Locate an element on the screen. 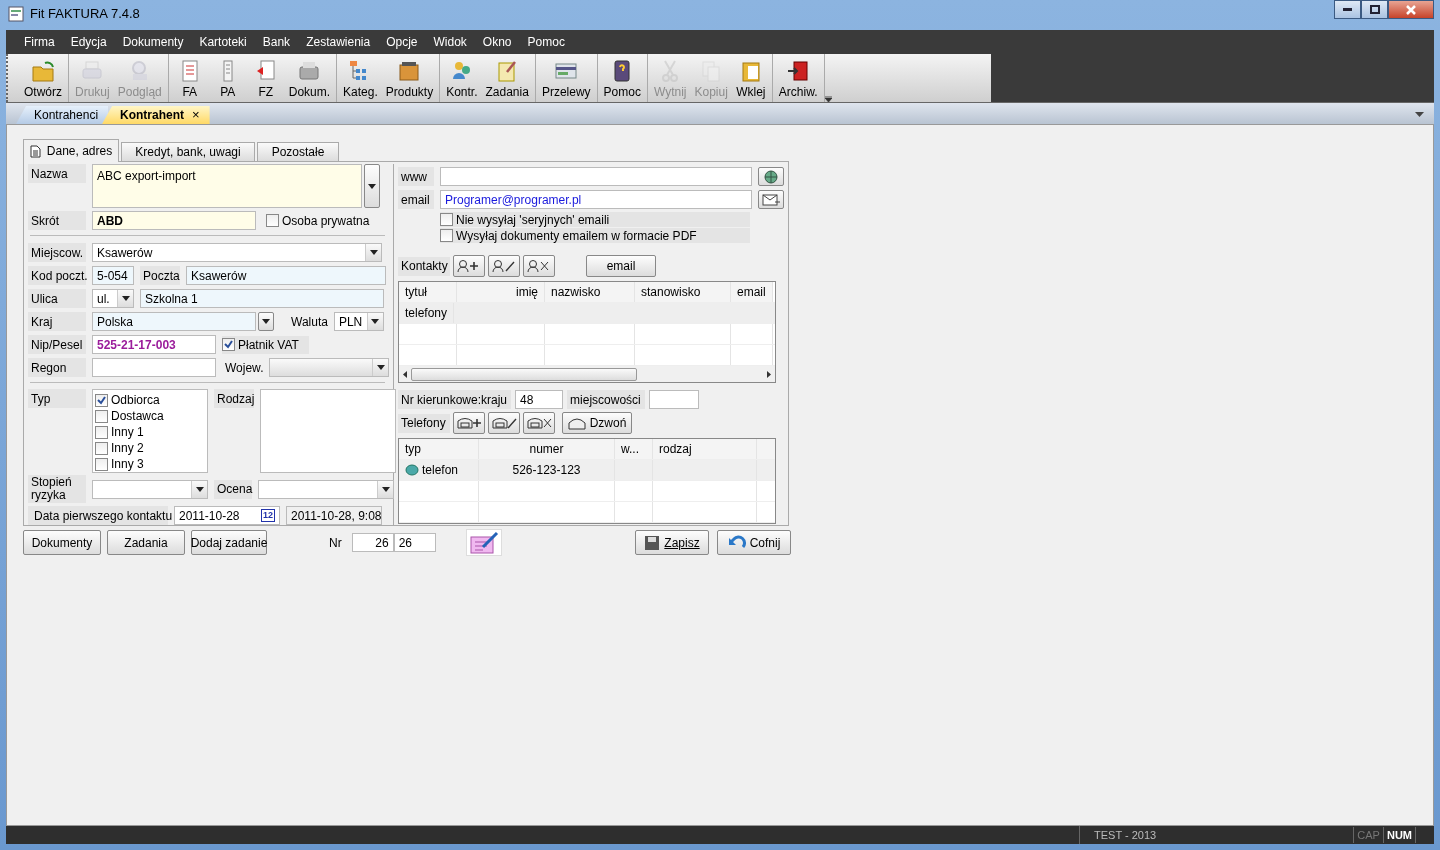  toolbar-button: Dokum. is located at coordinates (309, 78).